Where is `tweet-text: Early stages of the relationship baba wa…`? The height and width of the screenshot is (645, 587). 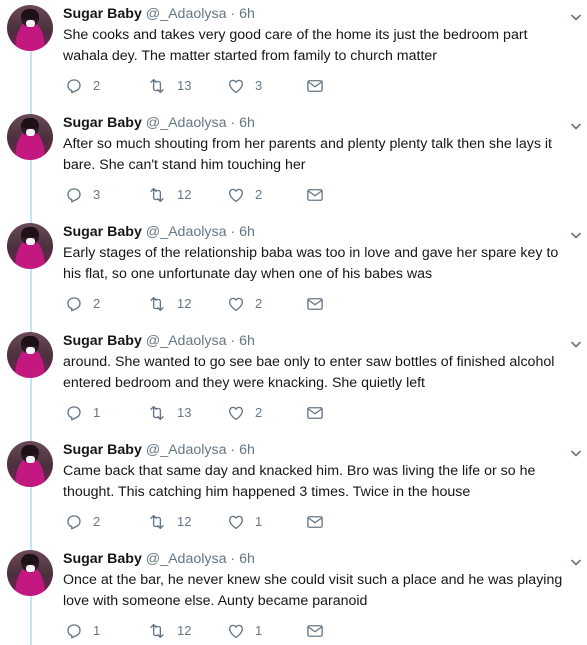
tweet-text: Early stages of the relationship baba wa… is located at coordinates (311, 263).